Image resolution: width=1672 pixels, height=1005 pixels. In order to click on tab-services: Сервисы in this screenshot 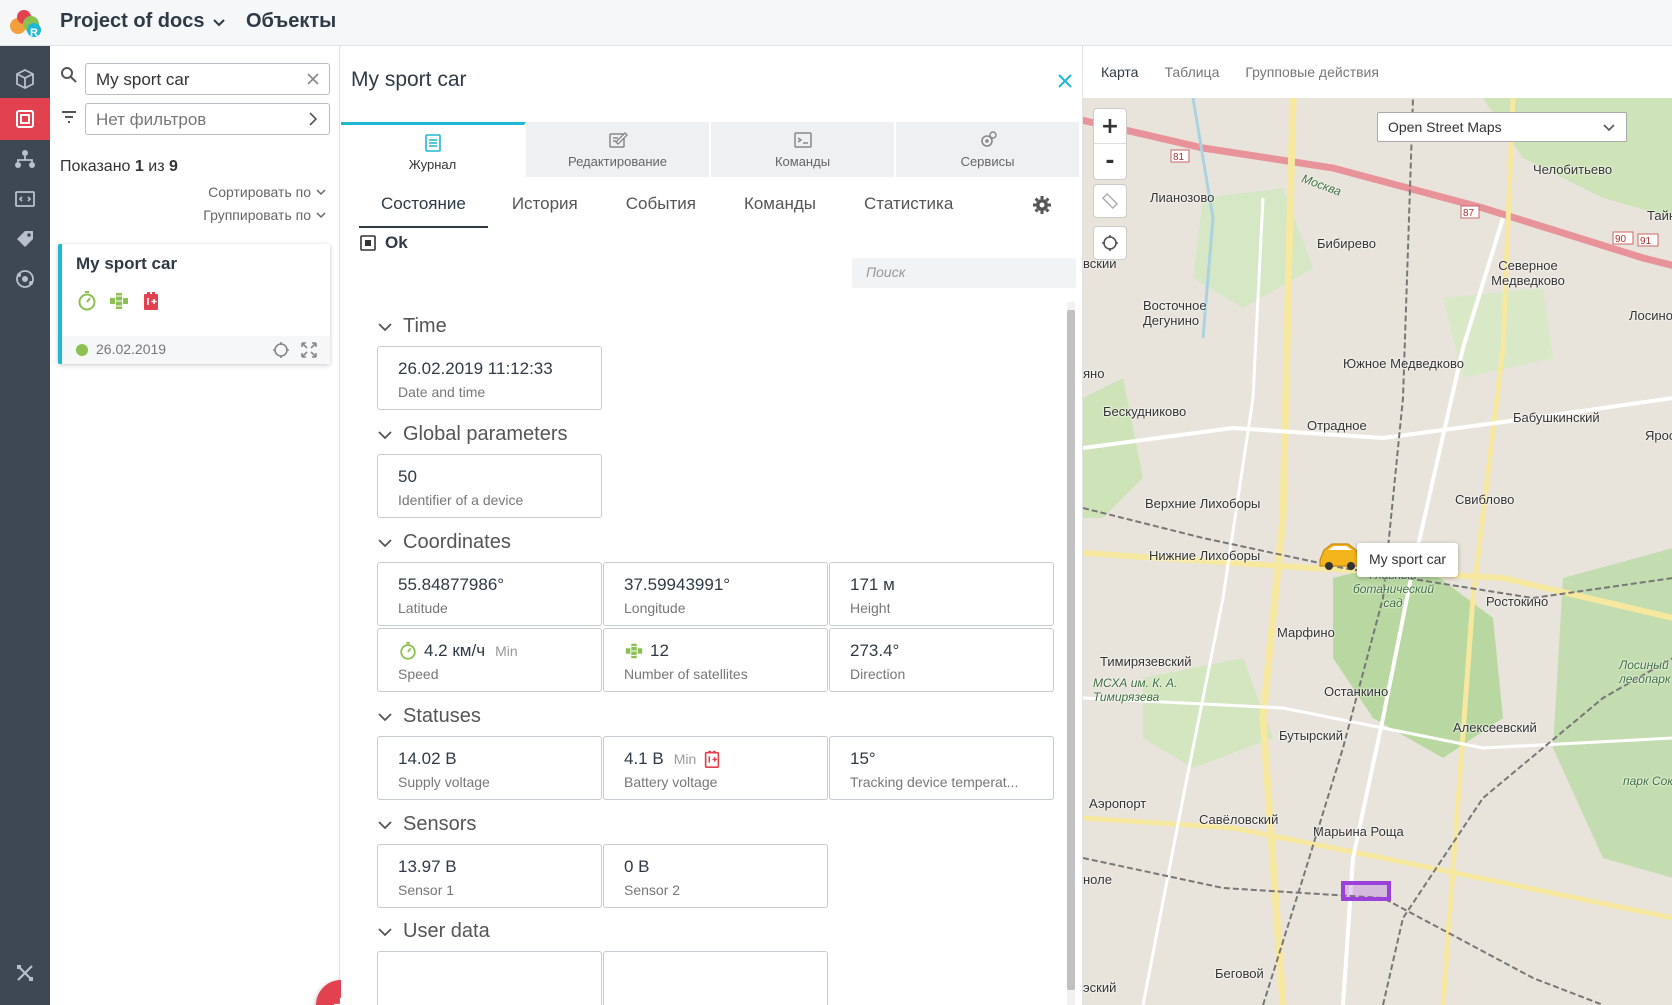, I will do `click(988, 149)`.